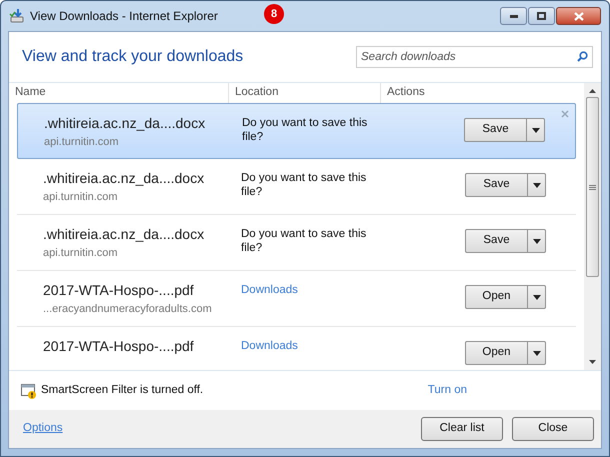  What do you see at coordinates (127, 309) in the screenshot?
I see `file-source: ...eracyandnumeracyforadults.com` at bounding box center [127, 309].